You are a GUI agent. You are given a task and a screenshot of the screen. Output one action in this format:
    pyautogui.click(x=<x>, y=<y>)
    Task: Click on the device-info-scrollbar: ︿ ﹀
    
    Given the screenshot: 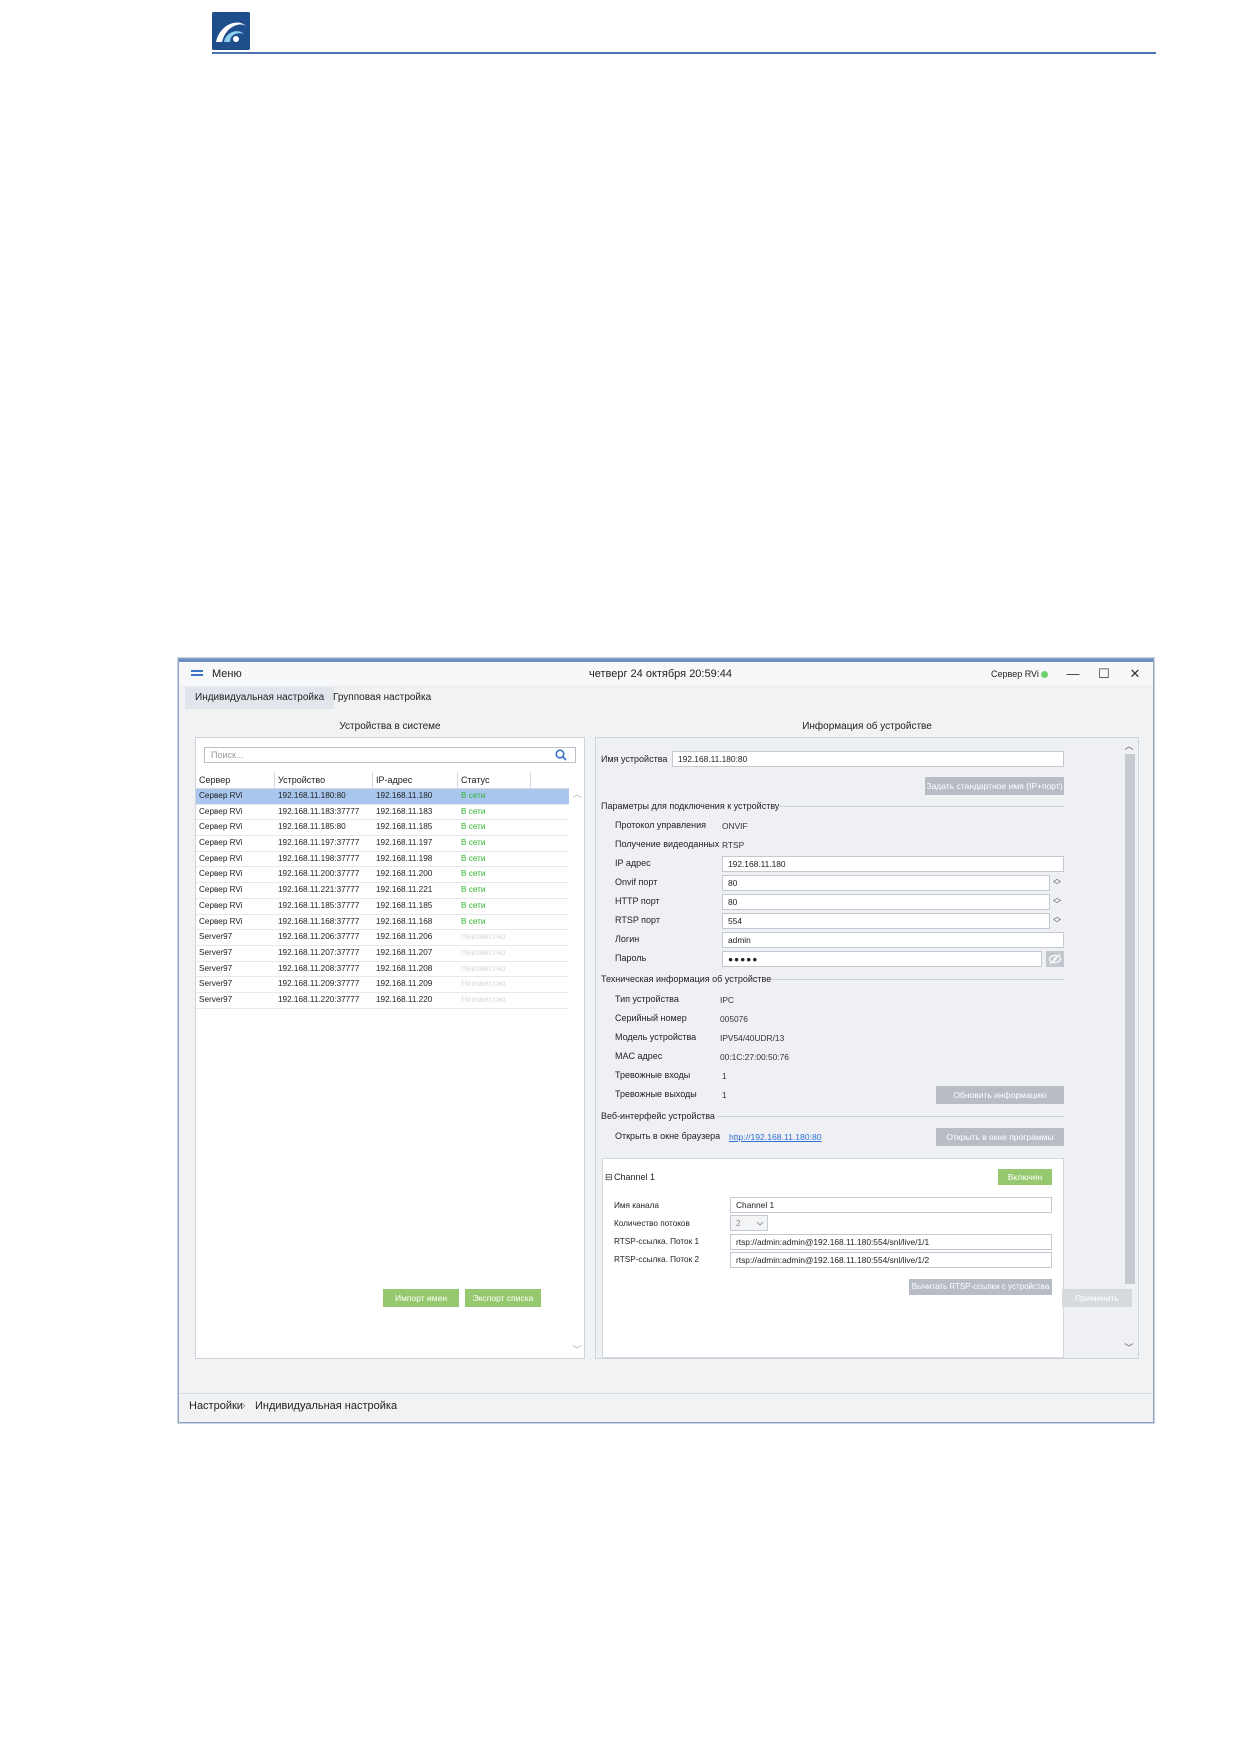 What is the action you would take?
    pyautogui.click(x=1130, y=1048)
    